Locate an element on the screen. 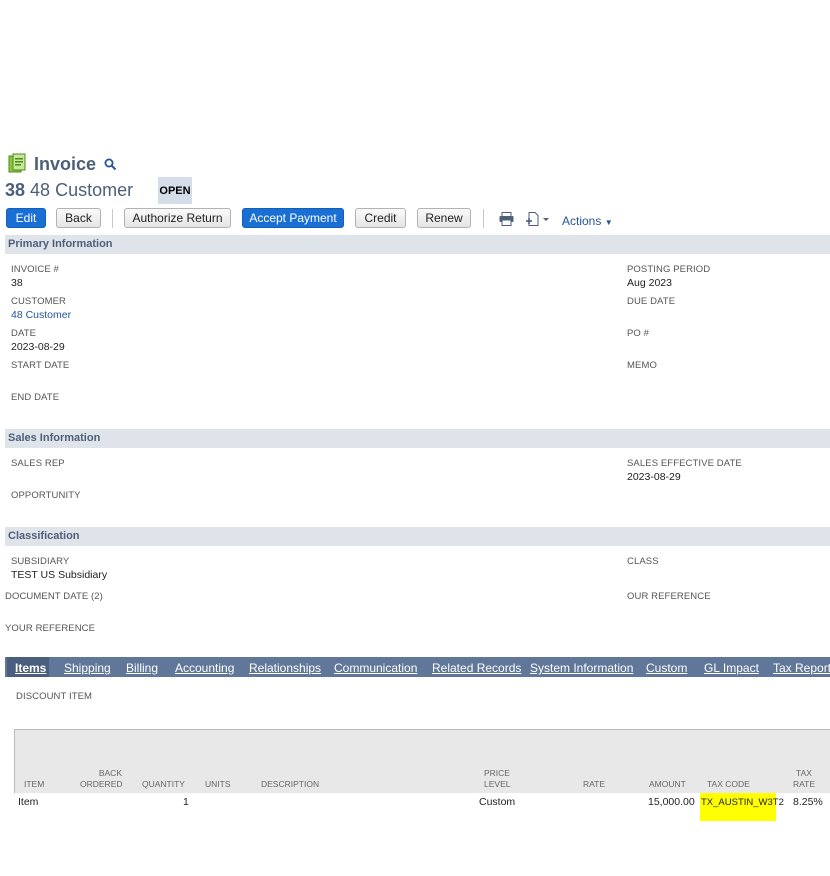 This screenshot has height=876, width=830. column-header-price-level: PRICE LEVEL is located at coordinates (497, 779).